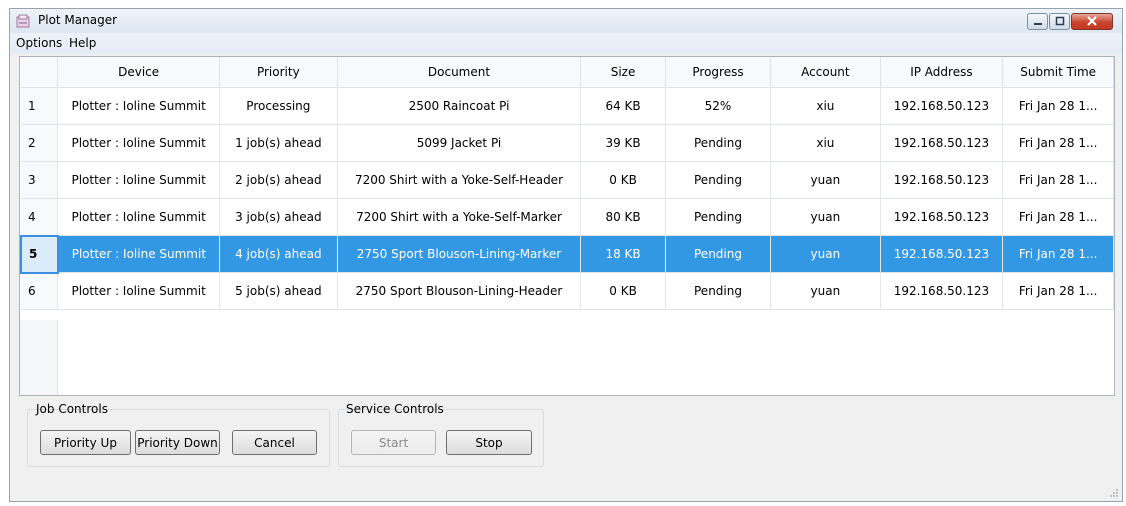 The width and height of the screenshot is (1126, 506). Describe the element at coordinates (85, 442) in the screenshot. I see `priority-up-button: Priority Up` at that location.